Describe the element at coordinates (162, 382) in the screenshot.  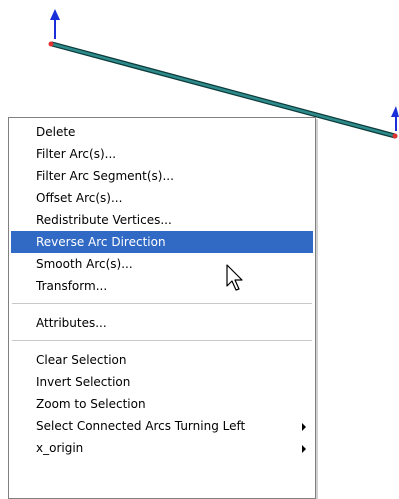
I see `menu-item-invert-selection: Invert Selection` at that location.